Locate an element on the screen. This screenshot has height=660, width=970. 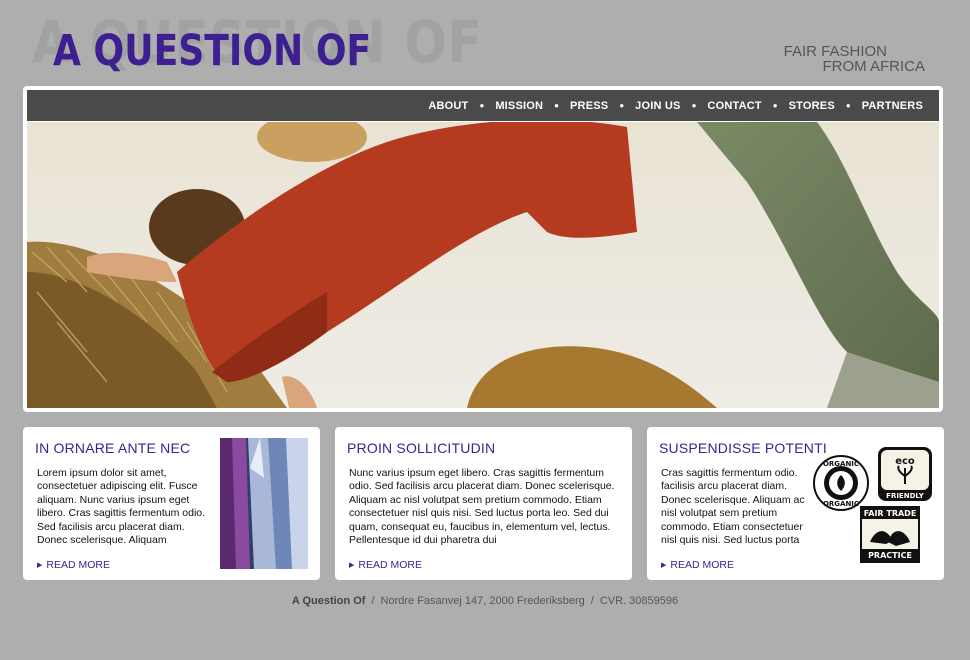
nav-mission: MISSION is located at coordinates (519, 106).